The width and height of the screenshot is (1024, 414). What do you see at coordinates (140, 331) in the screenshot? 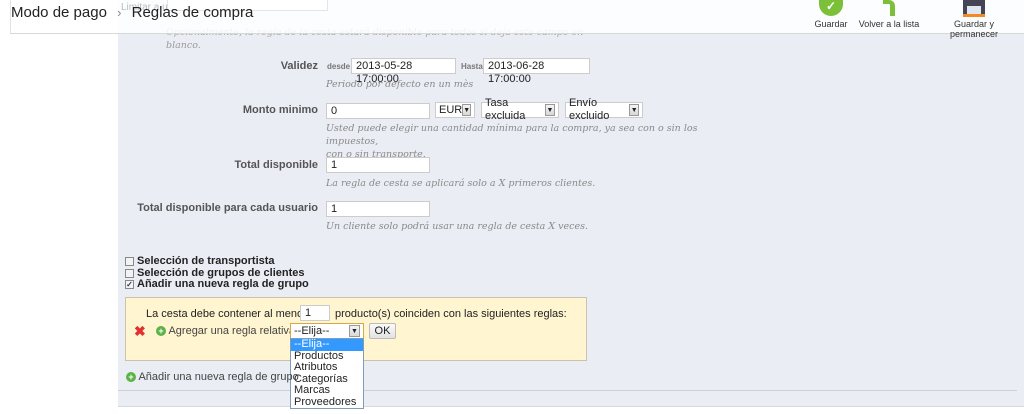
I see `delete-icon: ✖` at bounding box center [140, 331].